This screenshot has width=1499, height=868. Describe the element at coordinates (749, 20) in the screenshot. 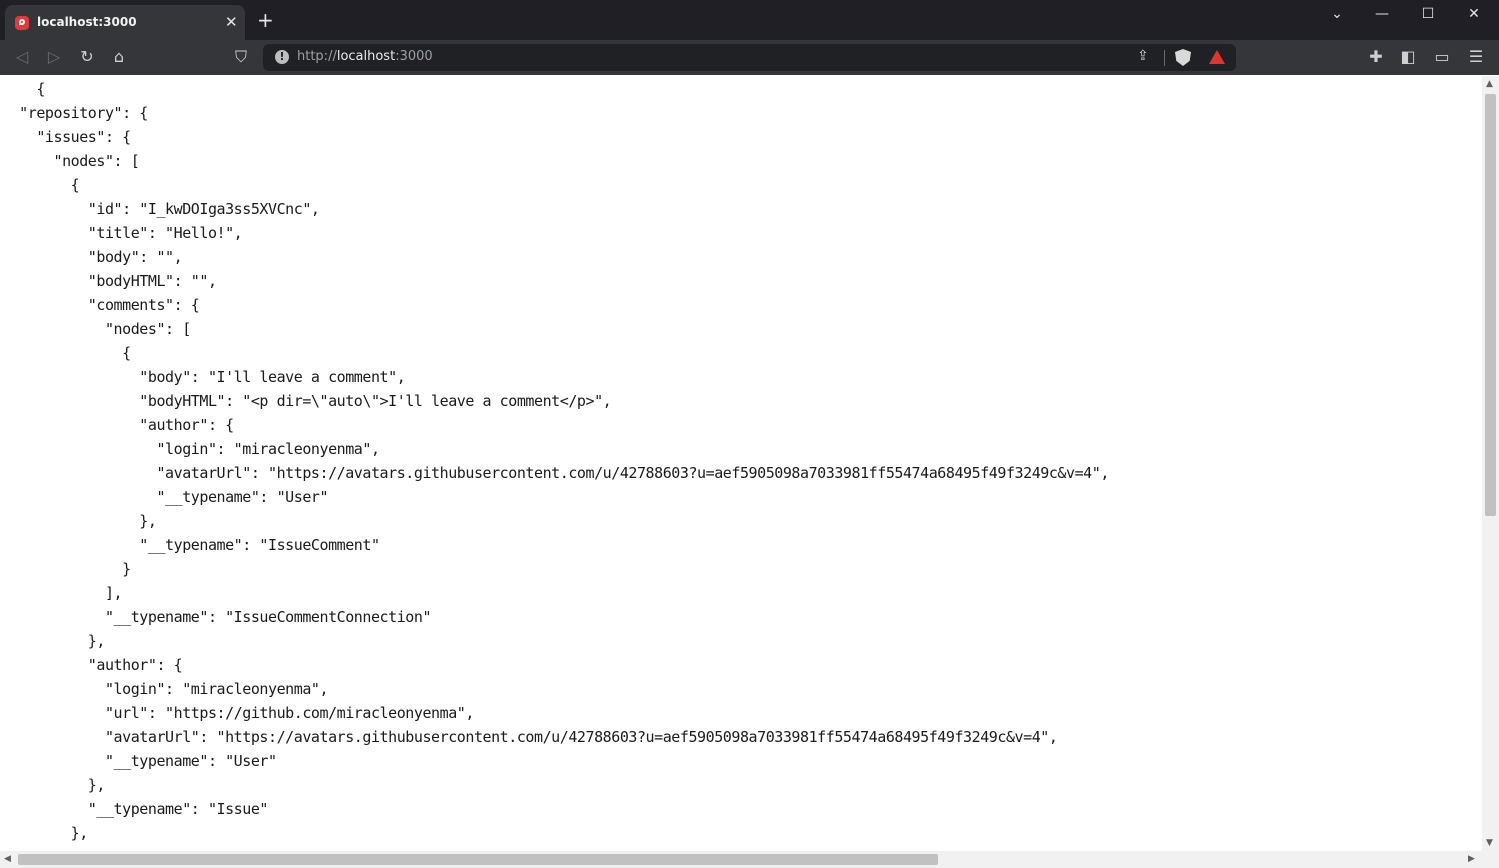

I see `tab-strip: localhost:3000 ✕ + ⌄ — ☐ ✕` at that location.